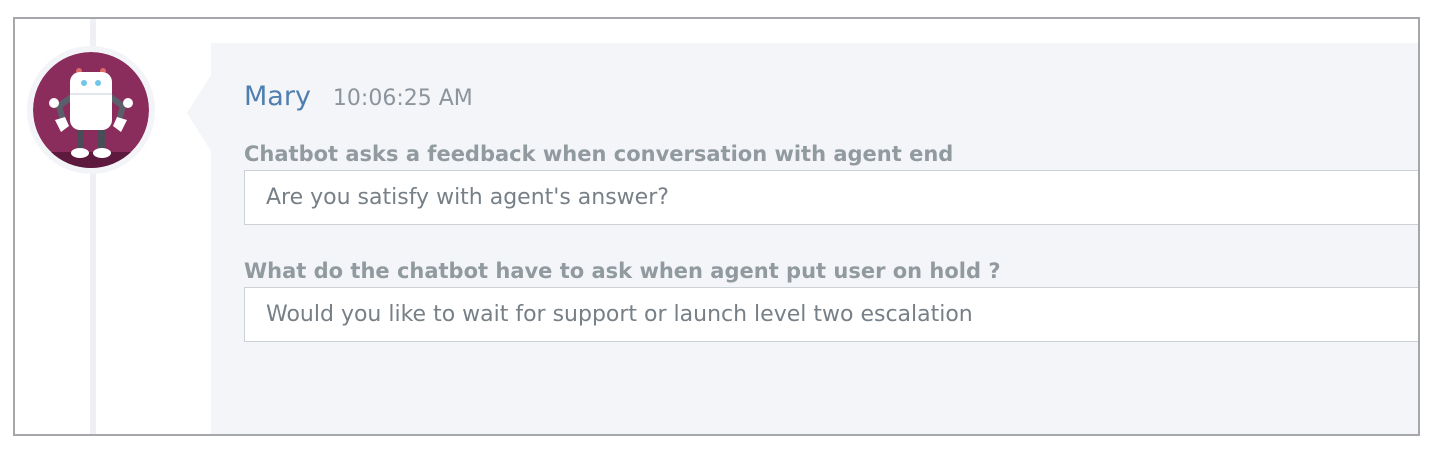  What do you see at coordinates (831, 314) in the screenshot?
I see `hold-question-input` at bounding box center [831, 314].